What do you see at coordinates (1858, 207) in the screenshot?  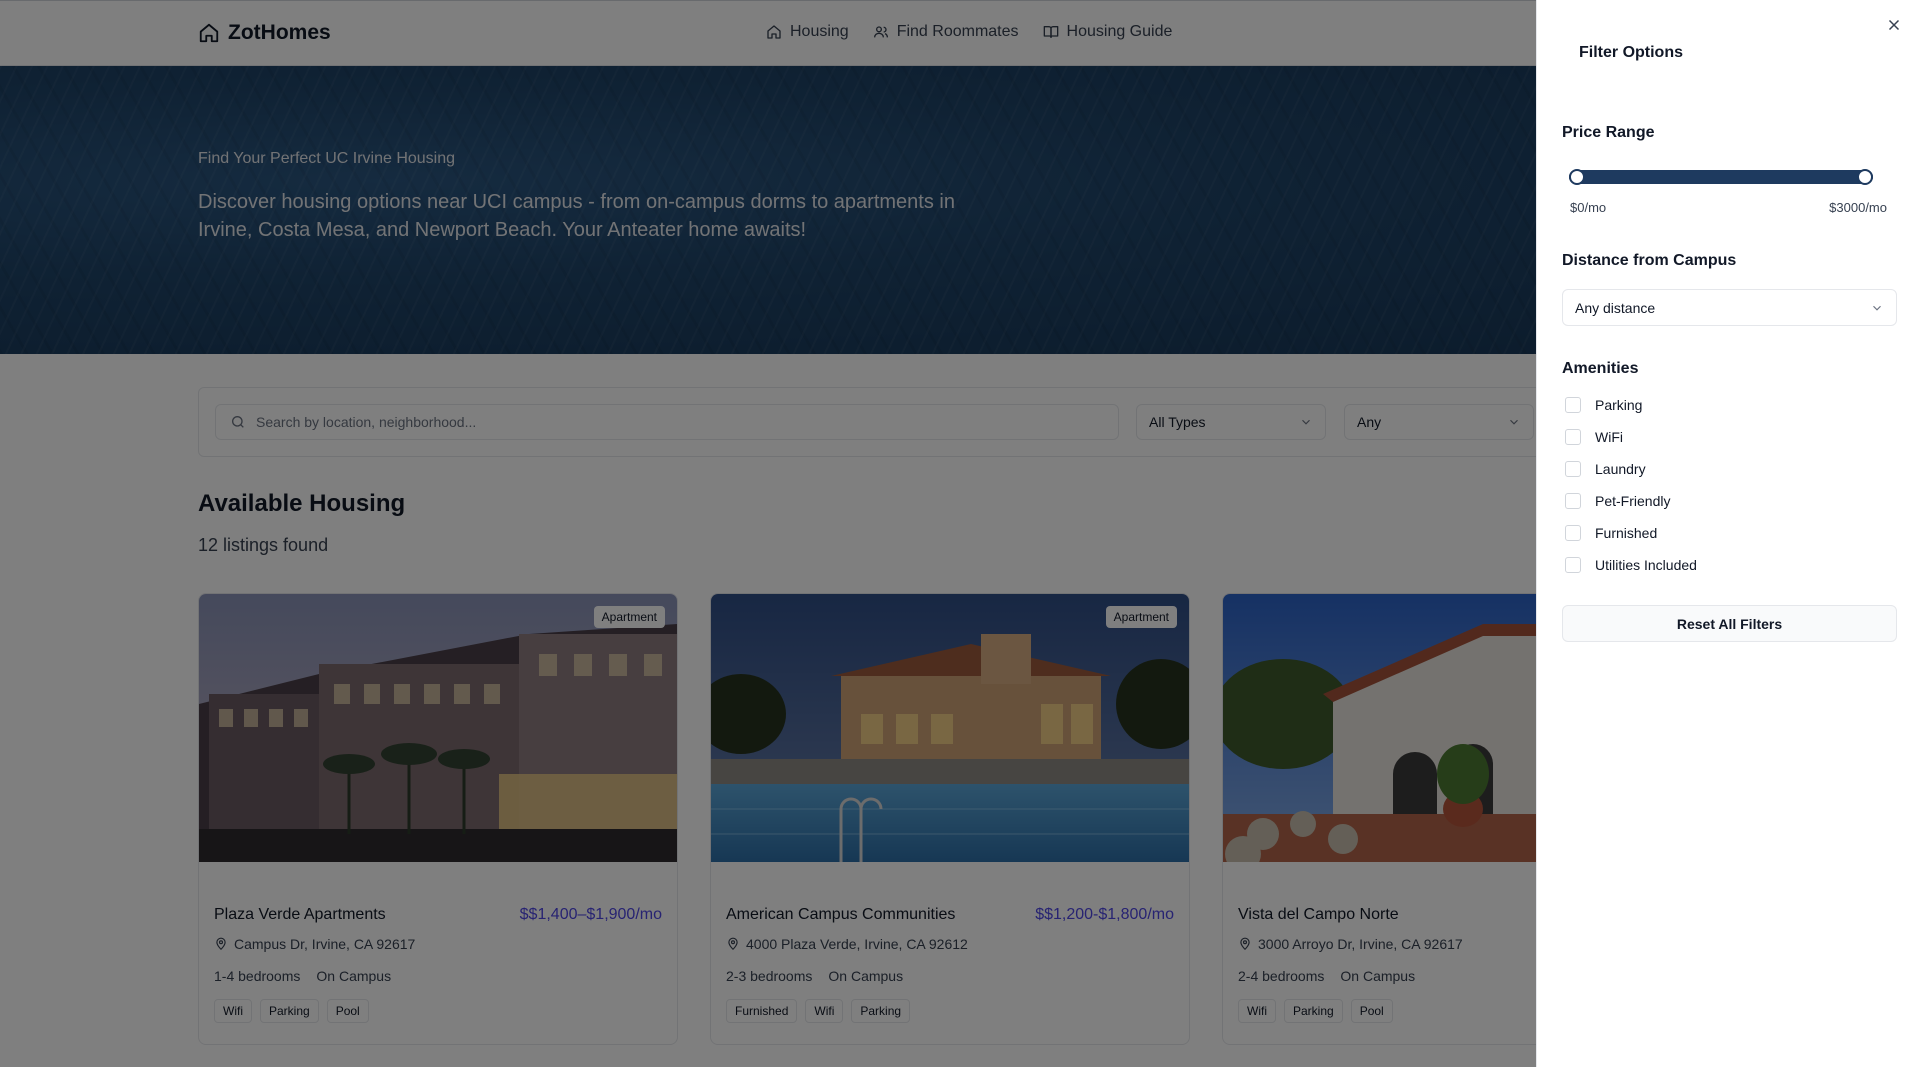 I see `price-max-label: $3000/mo` at bounding box center [1858, 207].